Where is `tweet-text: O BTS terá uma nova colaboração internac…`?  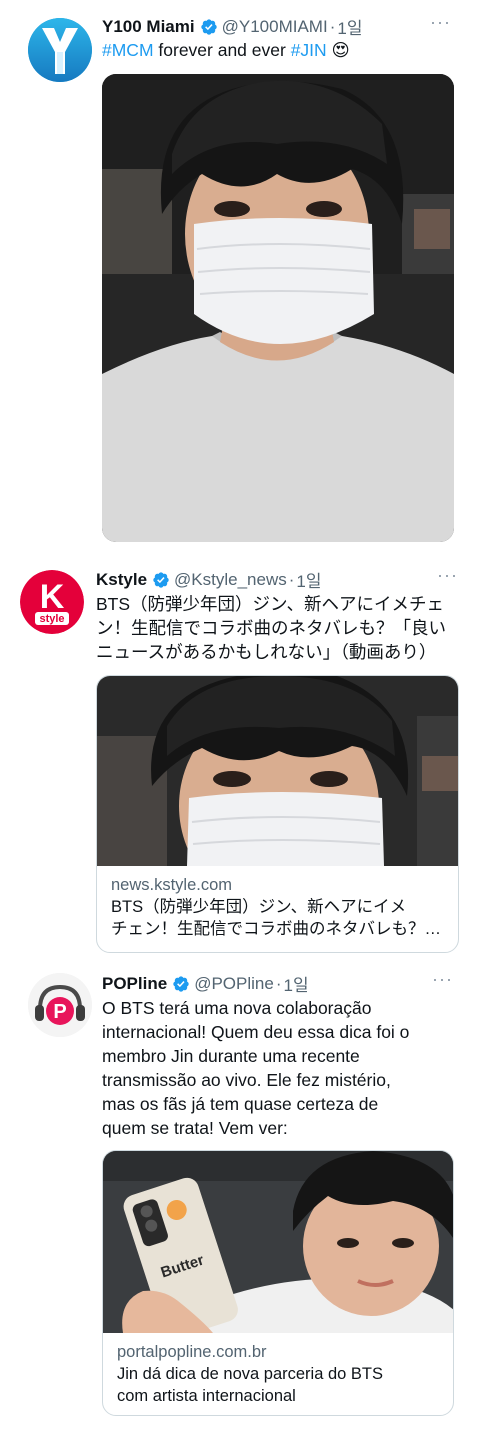
tweet-text: O BTS terá uma nova colaboração internac… is located at coordinates (256, 1068).